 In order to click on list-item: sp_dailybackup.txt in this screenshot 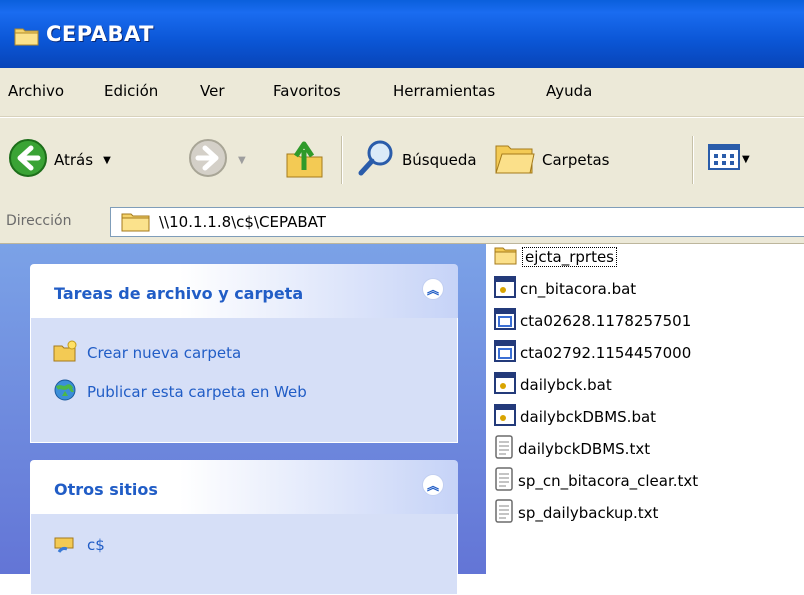, I will do `click(576, 513)`.